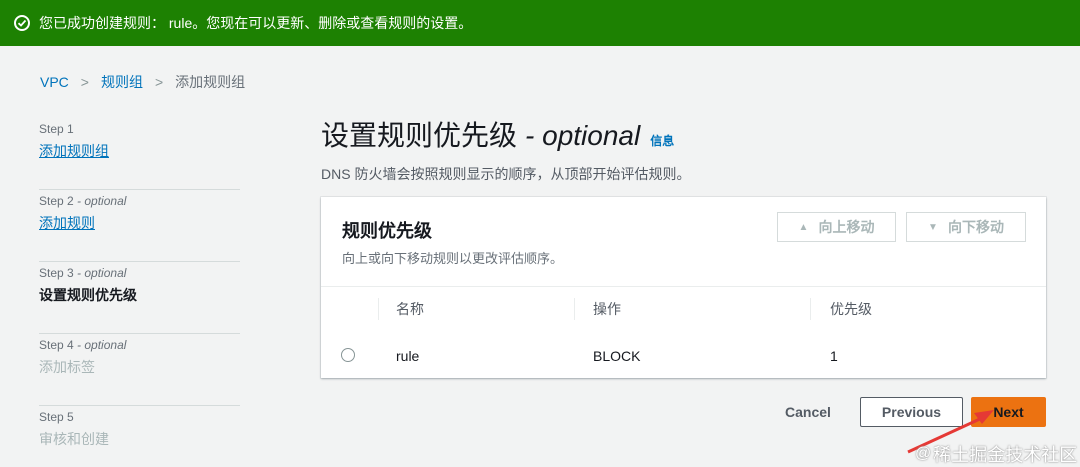 The width and height of the screenshot is (1080, 467). I want to click on column-header-priority: 优先级, so click(851, 309).